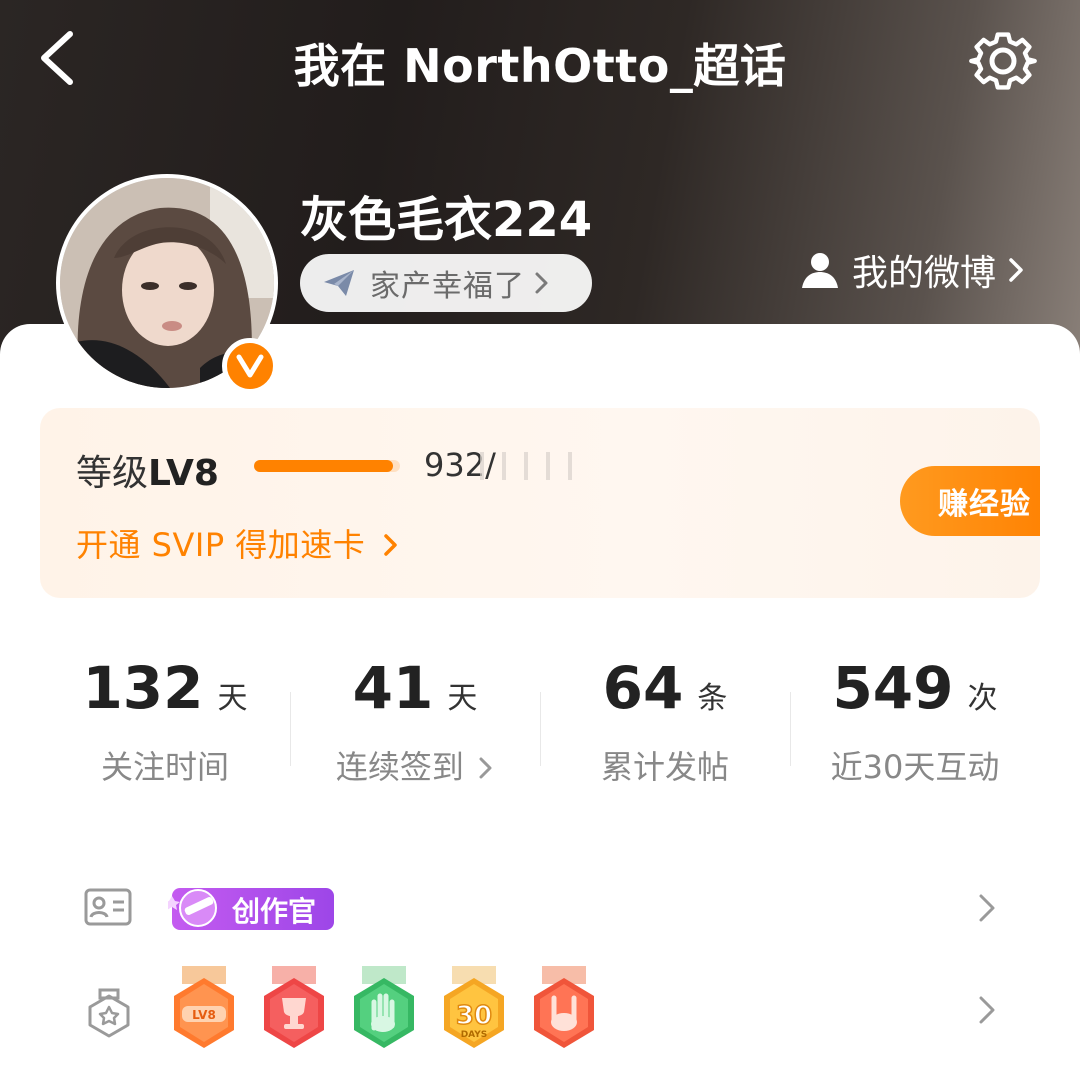 The width and height of the screenshot is (1080, 1089). Describe the element at coordinates (474, 1016) in the screenshot. I see `svg-text: 30` at that location.